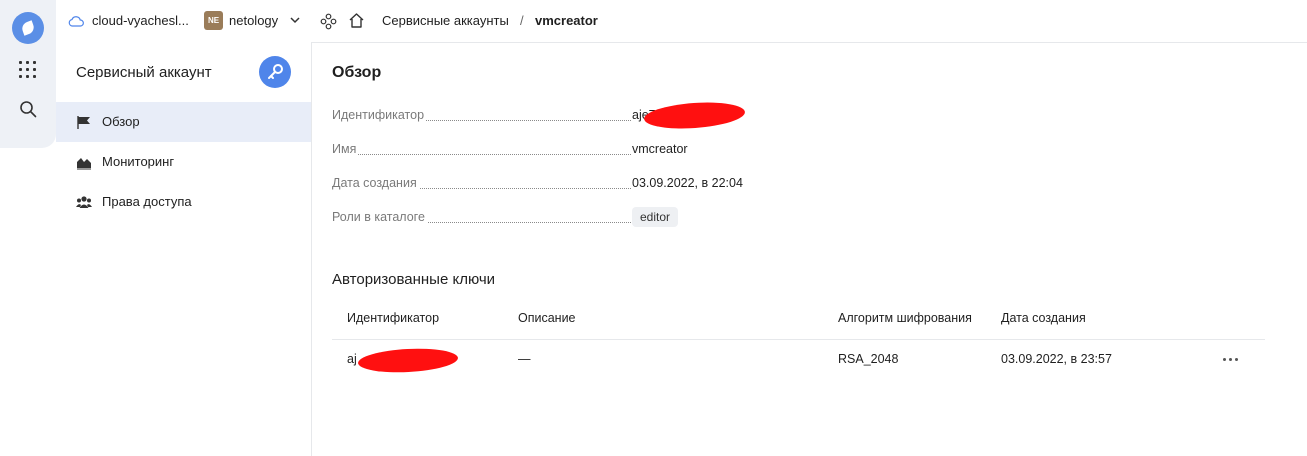 The image size is (1307, 456). Describe the element at coordinates (905, 318) in the screenshot. I see `column-header-algorithm: Алгоритм шифрования` at that location.